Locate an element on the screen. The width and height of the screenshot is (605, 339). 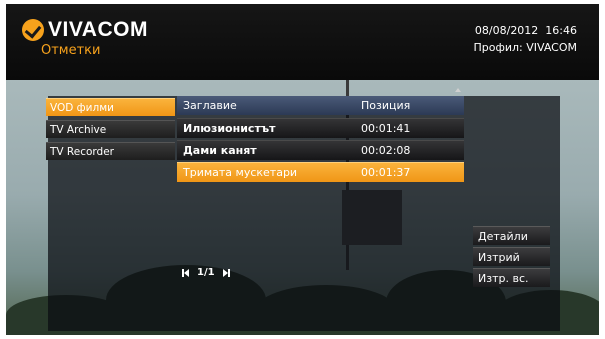
logo: VIVACOM is located at coordinates (85, 30).